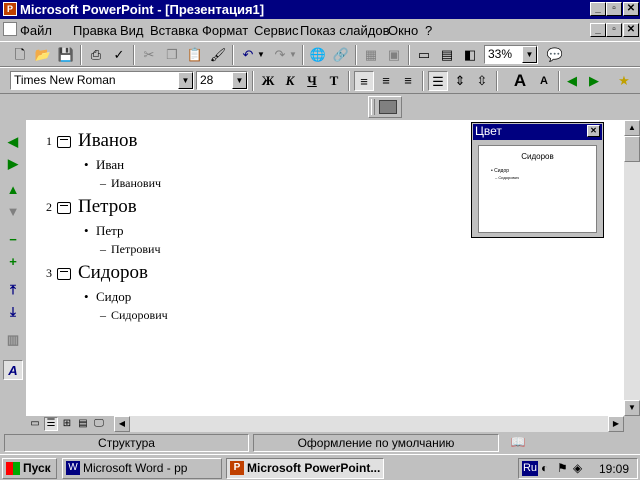  Describe the element at coordinates (616, 424) in the screenshot. I see `scroll-right-button: ▶` at that location.